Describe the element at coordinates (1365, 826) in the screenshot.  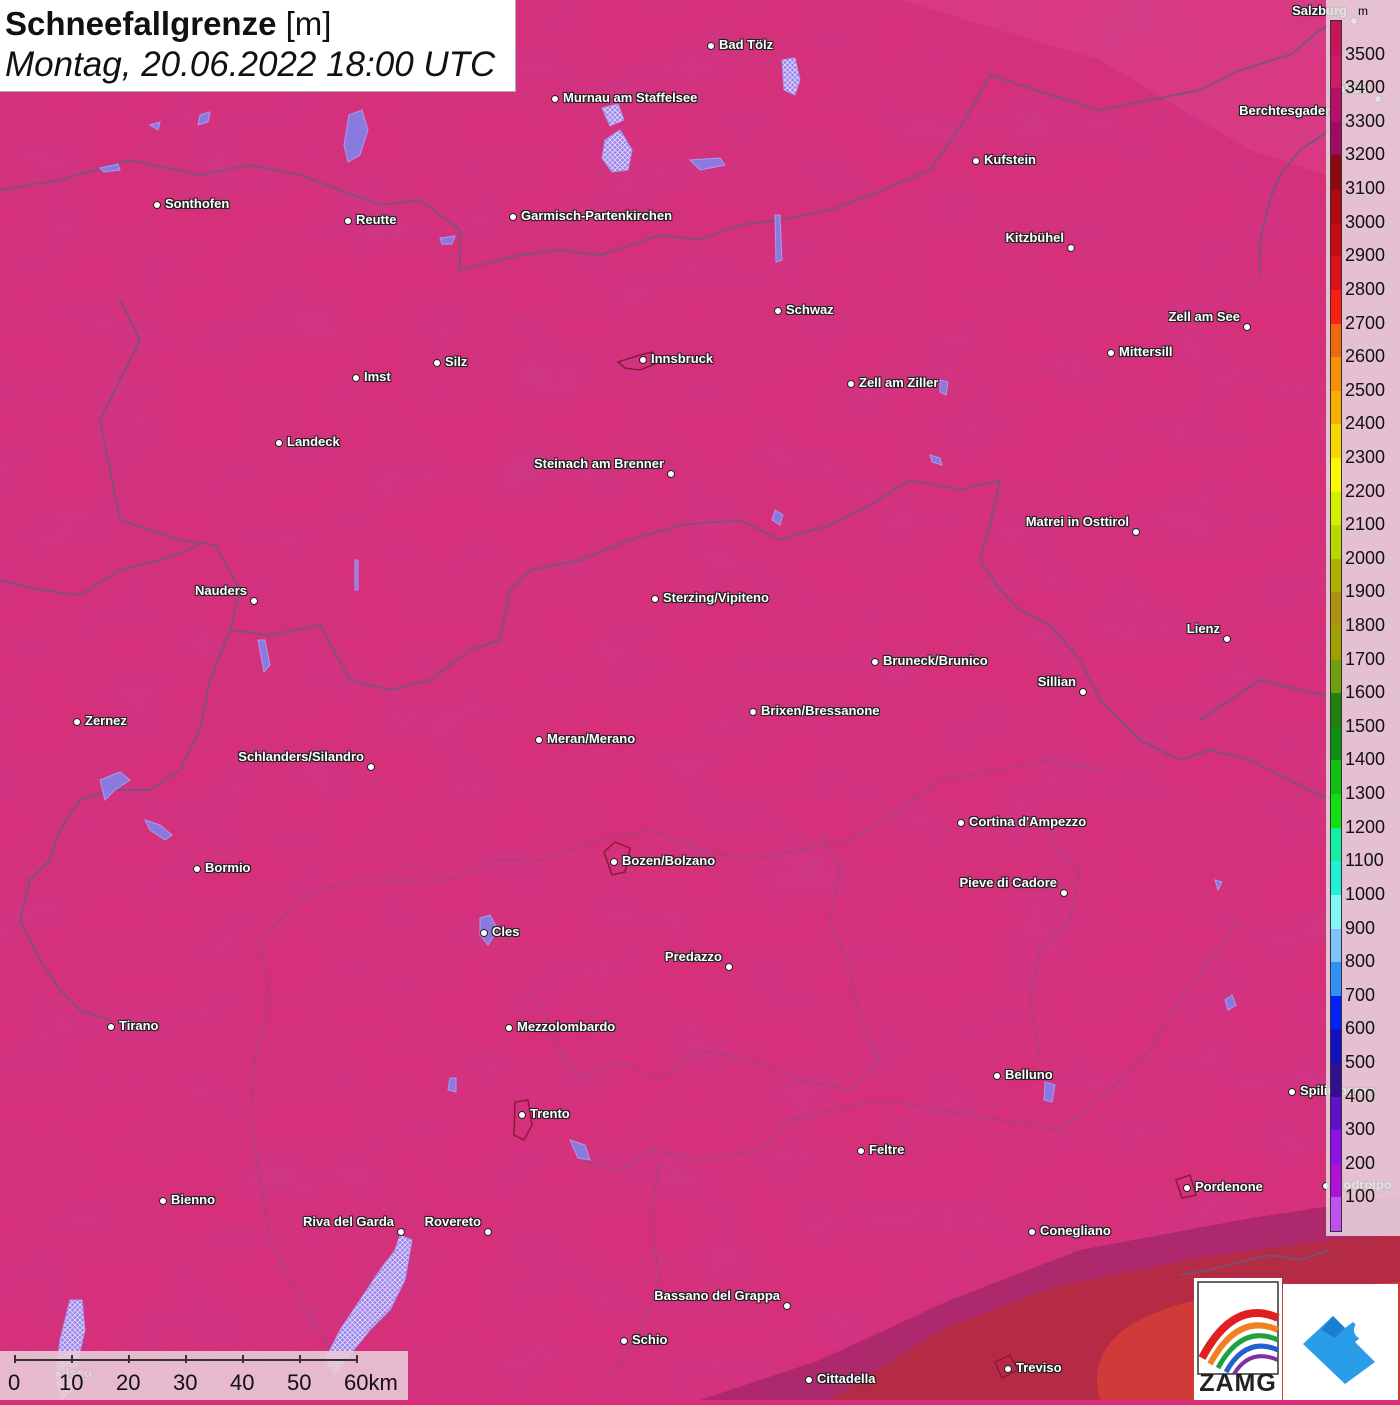
I see `legend-label: 1200` at that location.